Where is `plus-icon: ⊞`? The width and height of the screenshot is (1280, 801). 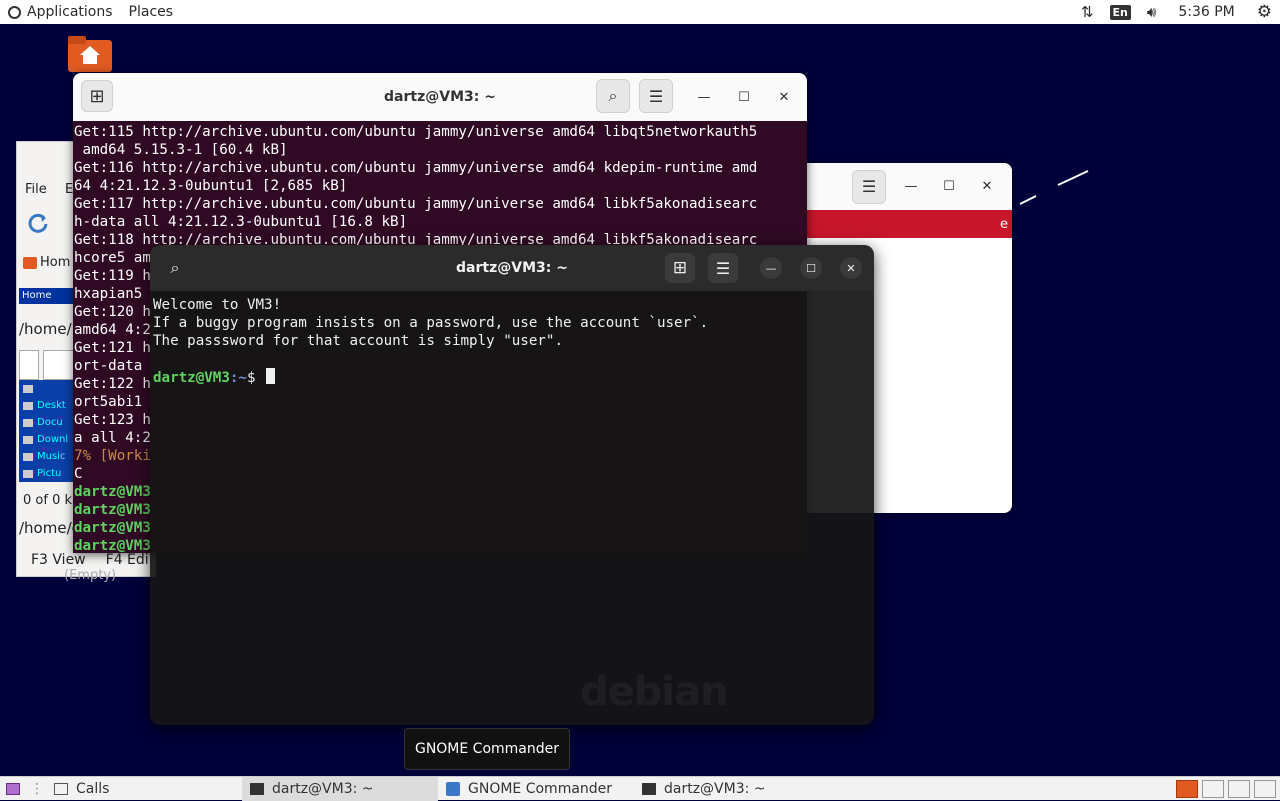 plus-icon: ⊞ is located at coordinates (680, 268).